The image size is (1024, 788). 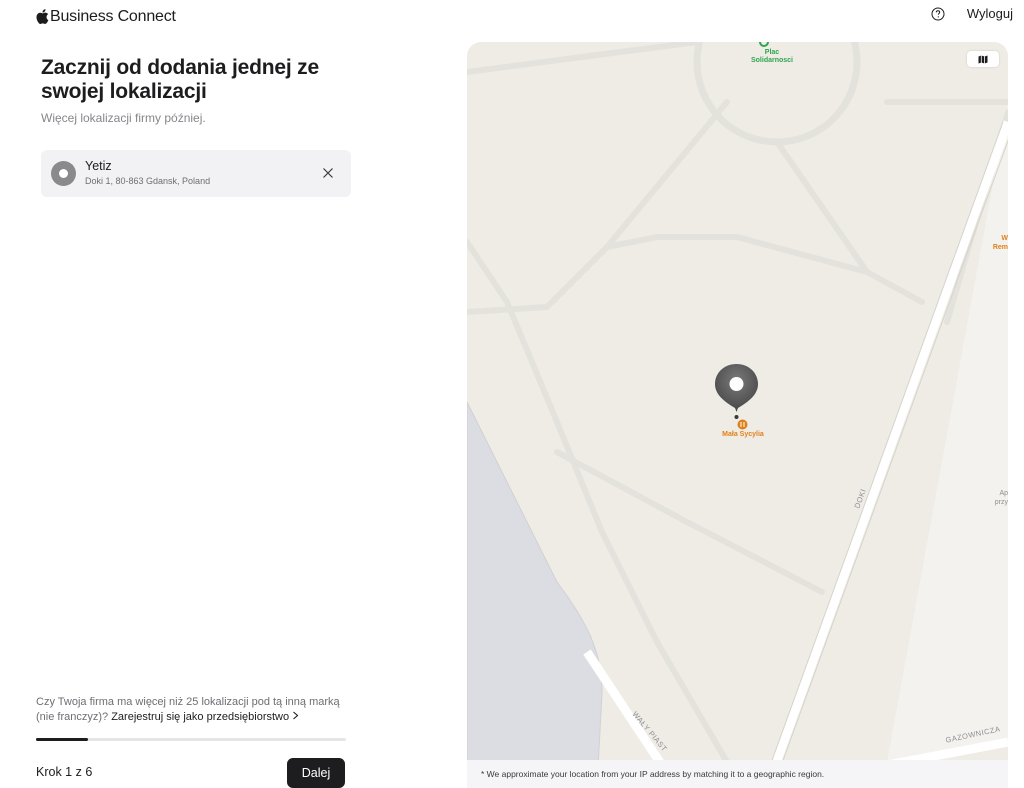 What do you see at coordinates (938, 14) in the screenshot?
I see `question-circle-icon` at bounding box center [938, 14].